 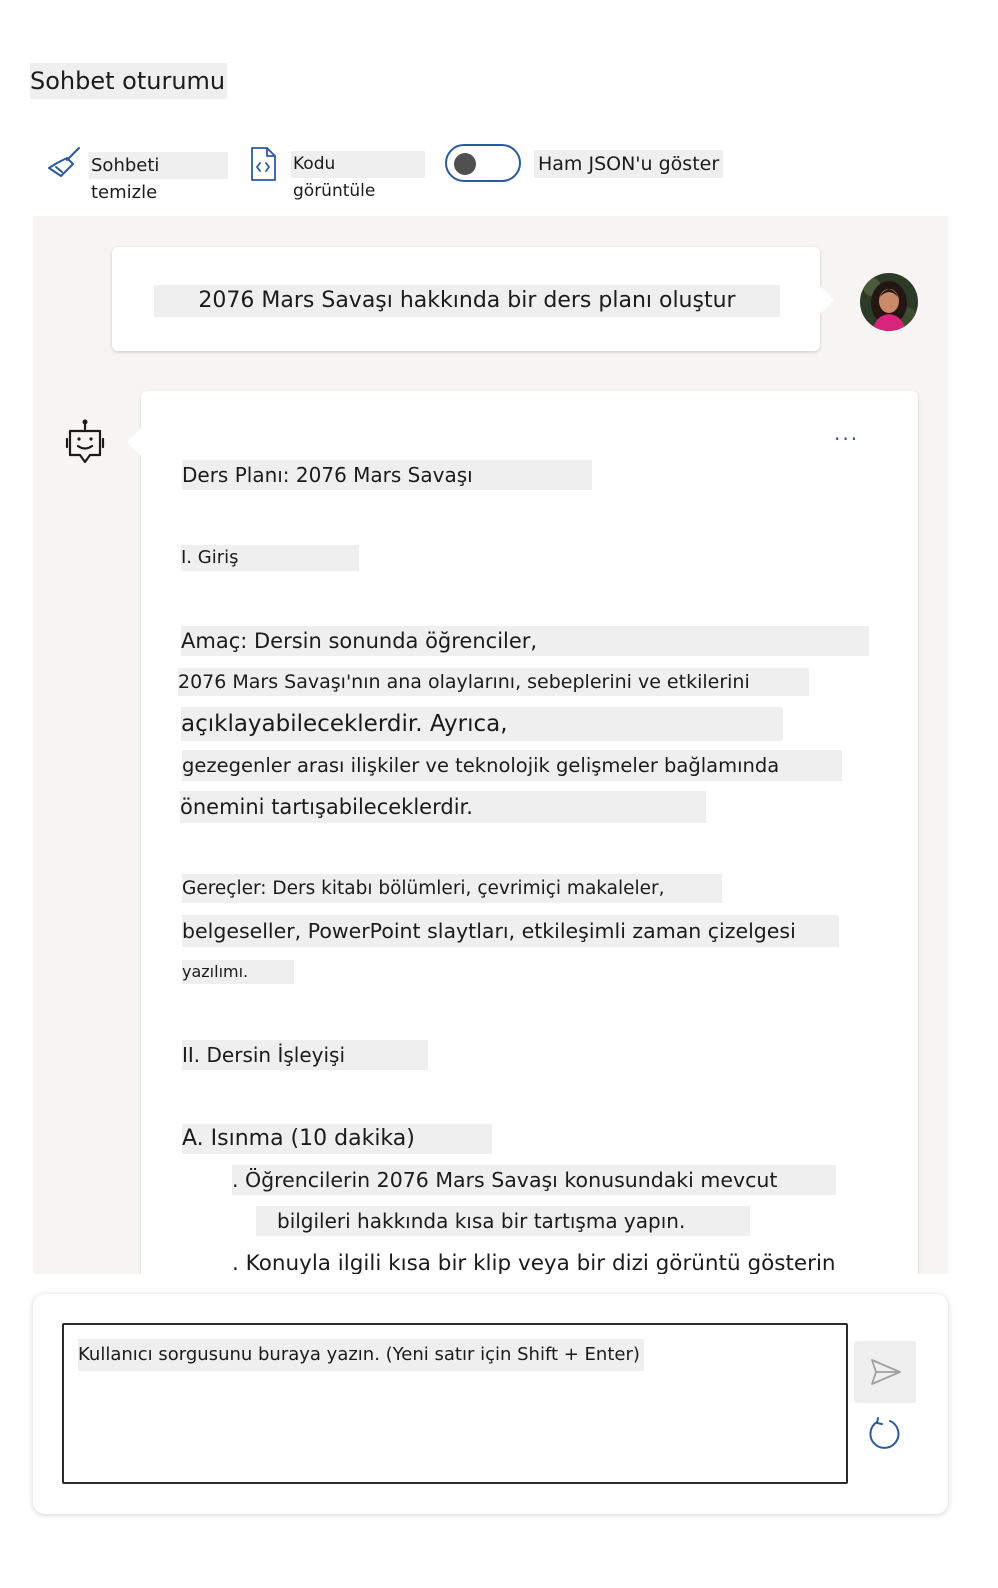 I want to click on message-line: önemini tartışabileceklerdir., so click(x=443, y=807).